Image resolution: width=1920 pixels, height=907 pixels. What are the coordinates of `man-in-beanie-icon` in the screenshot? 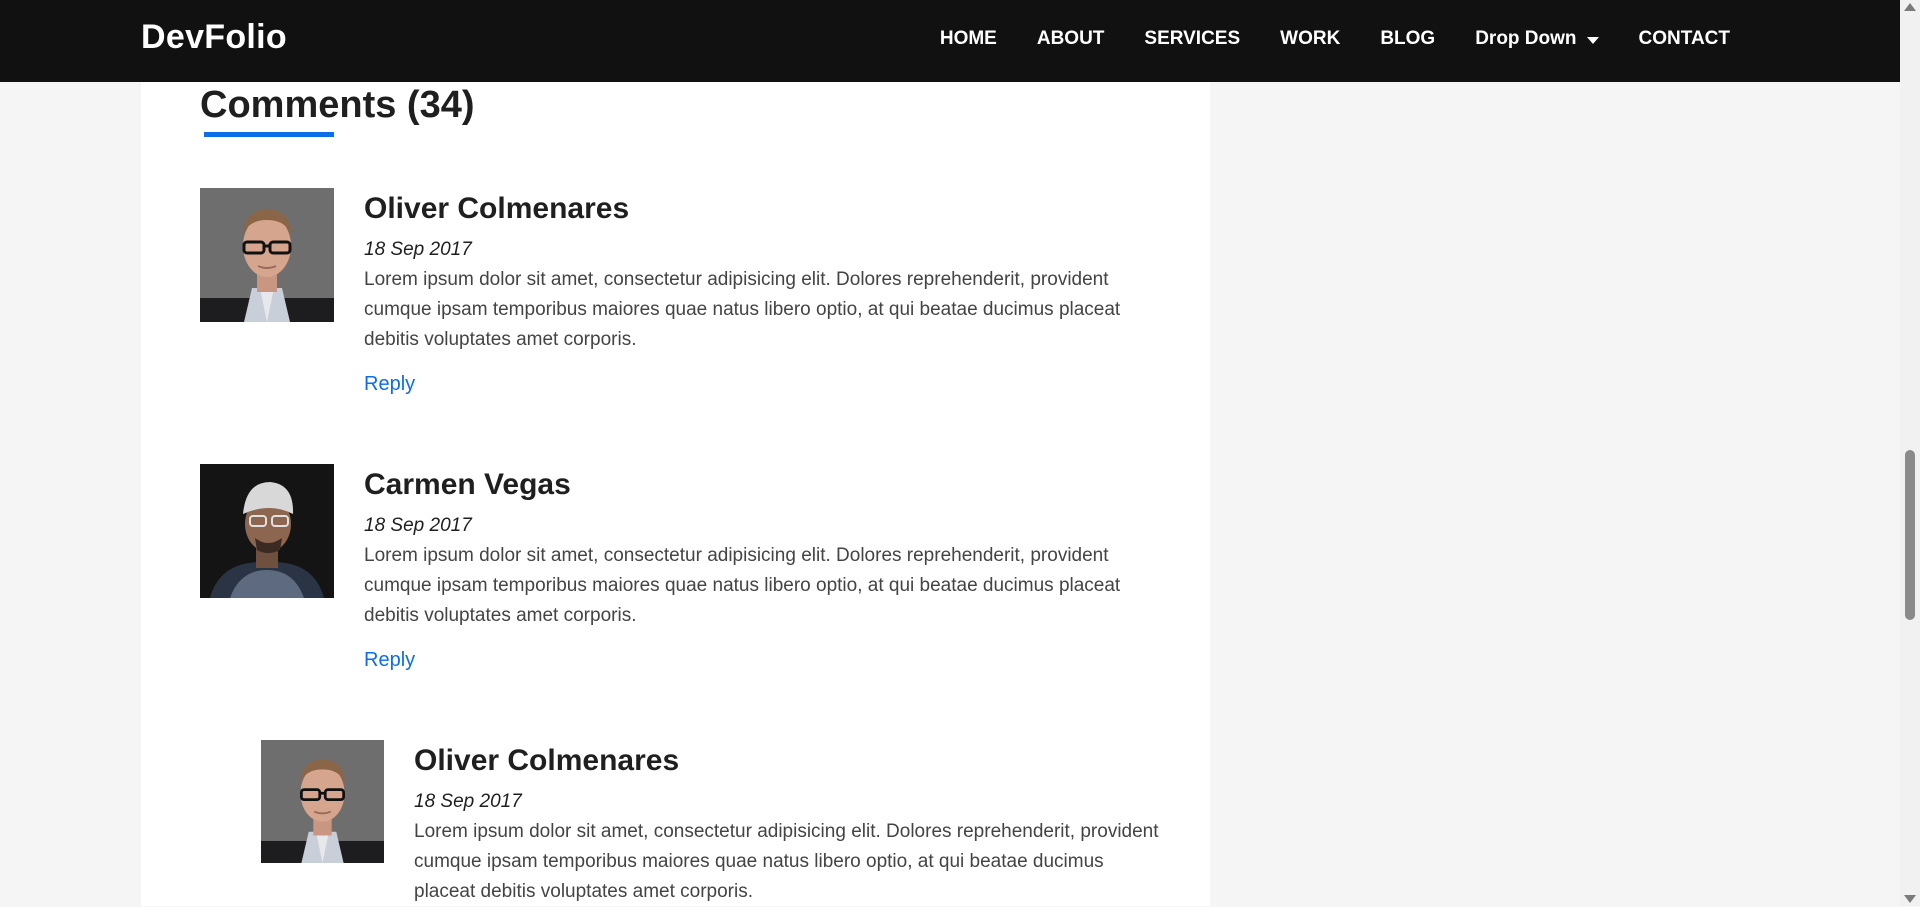 It's located at (267, 531).